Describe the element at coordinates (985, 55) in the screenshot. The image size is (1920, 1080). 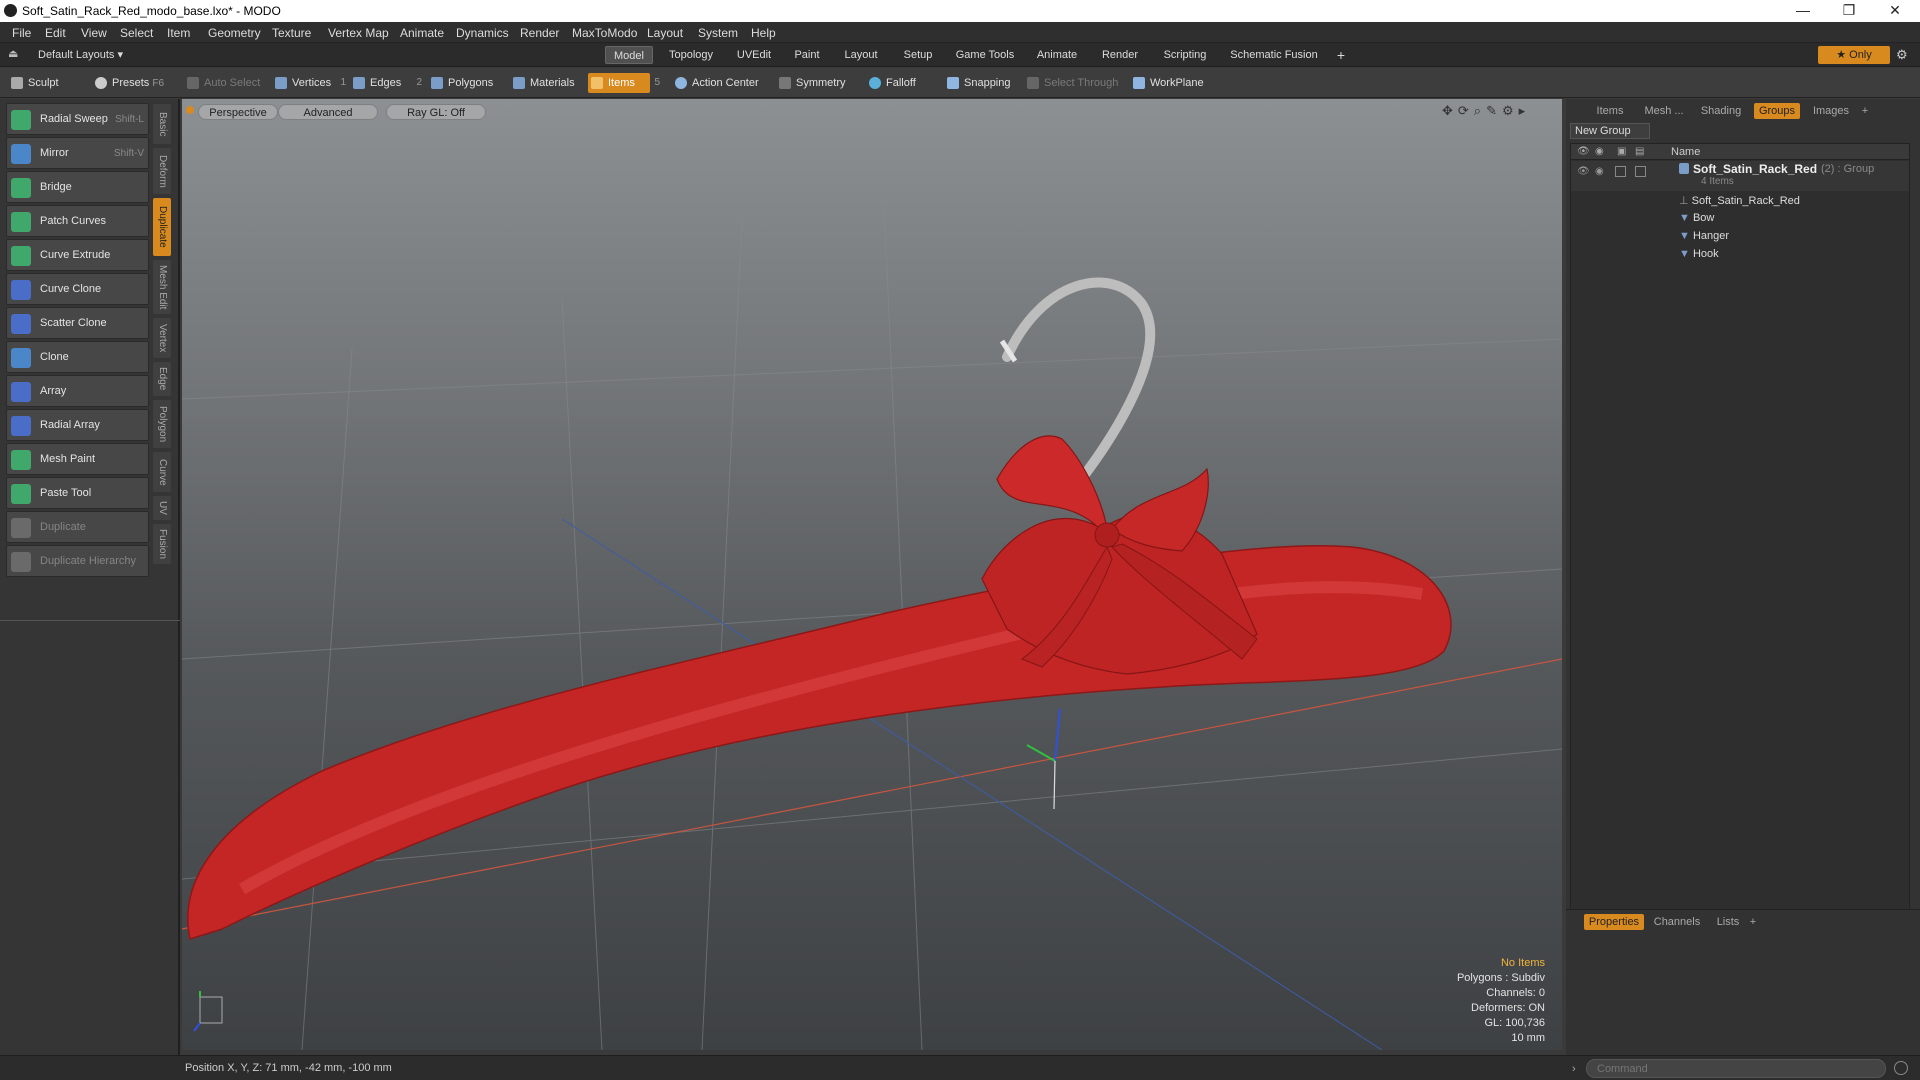
I see `tab-game-tools: Game Tools` at that location.